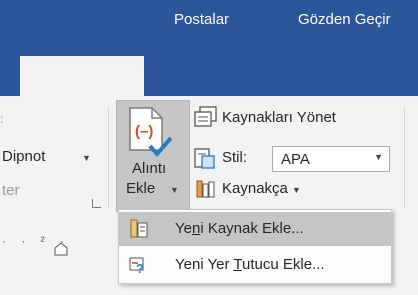 This screenshot has height=295, width=418. Describe the element at coordinates (255, 188) in the screenshot. I see `kaynakca-button: Kaynakça` at that location.